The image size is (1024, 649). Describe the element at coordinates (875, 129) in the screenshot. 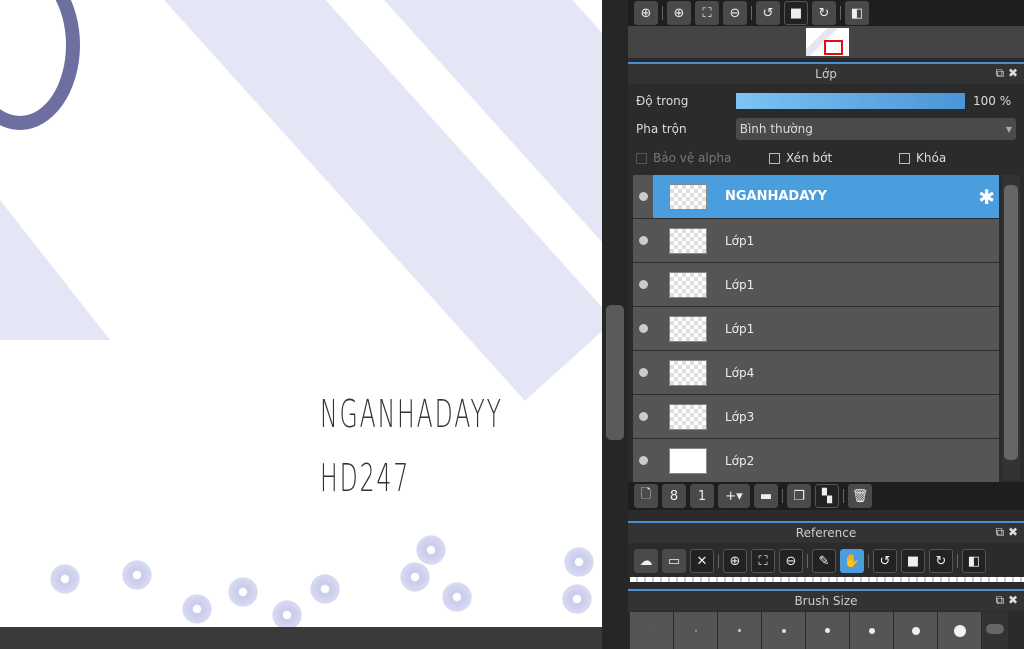

I see `blend-mode-select: Bình thường ▼` at that location.